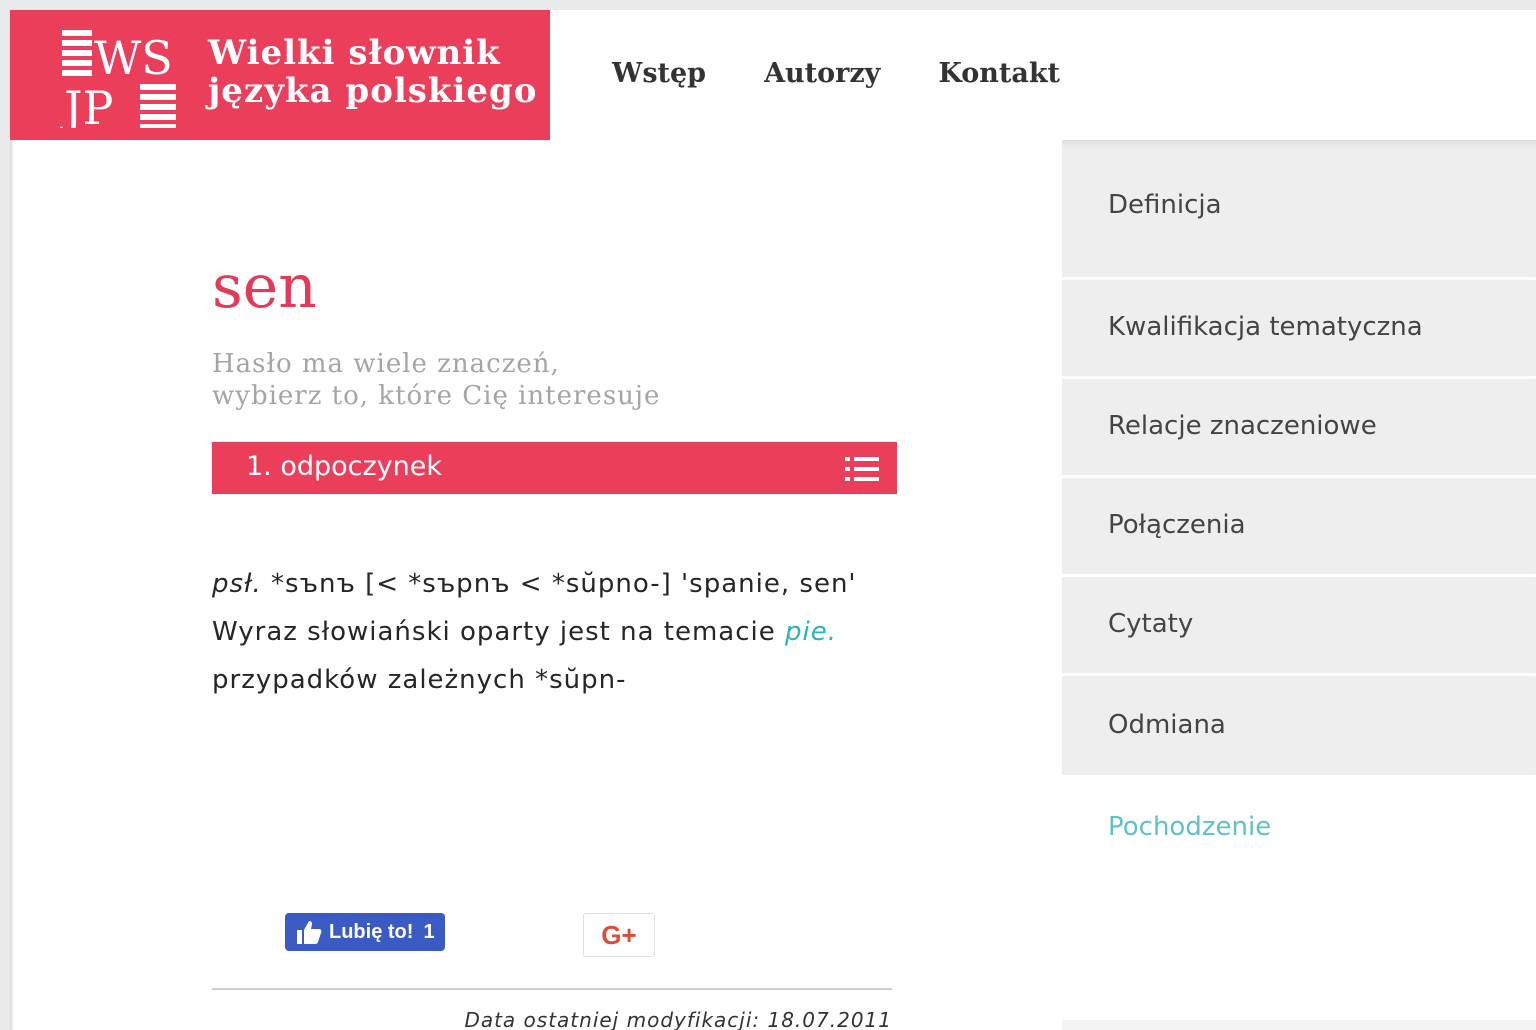  Describe the element at coordinates (499, 632) in the screenshot. I see `etymology-line-2-text: Wyraz słowiański oparty jest na temacie` at that location.